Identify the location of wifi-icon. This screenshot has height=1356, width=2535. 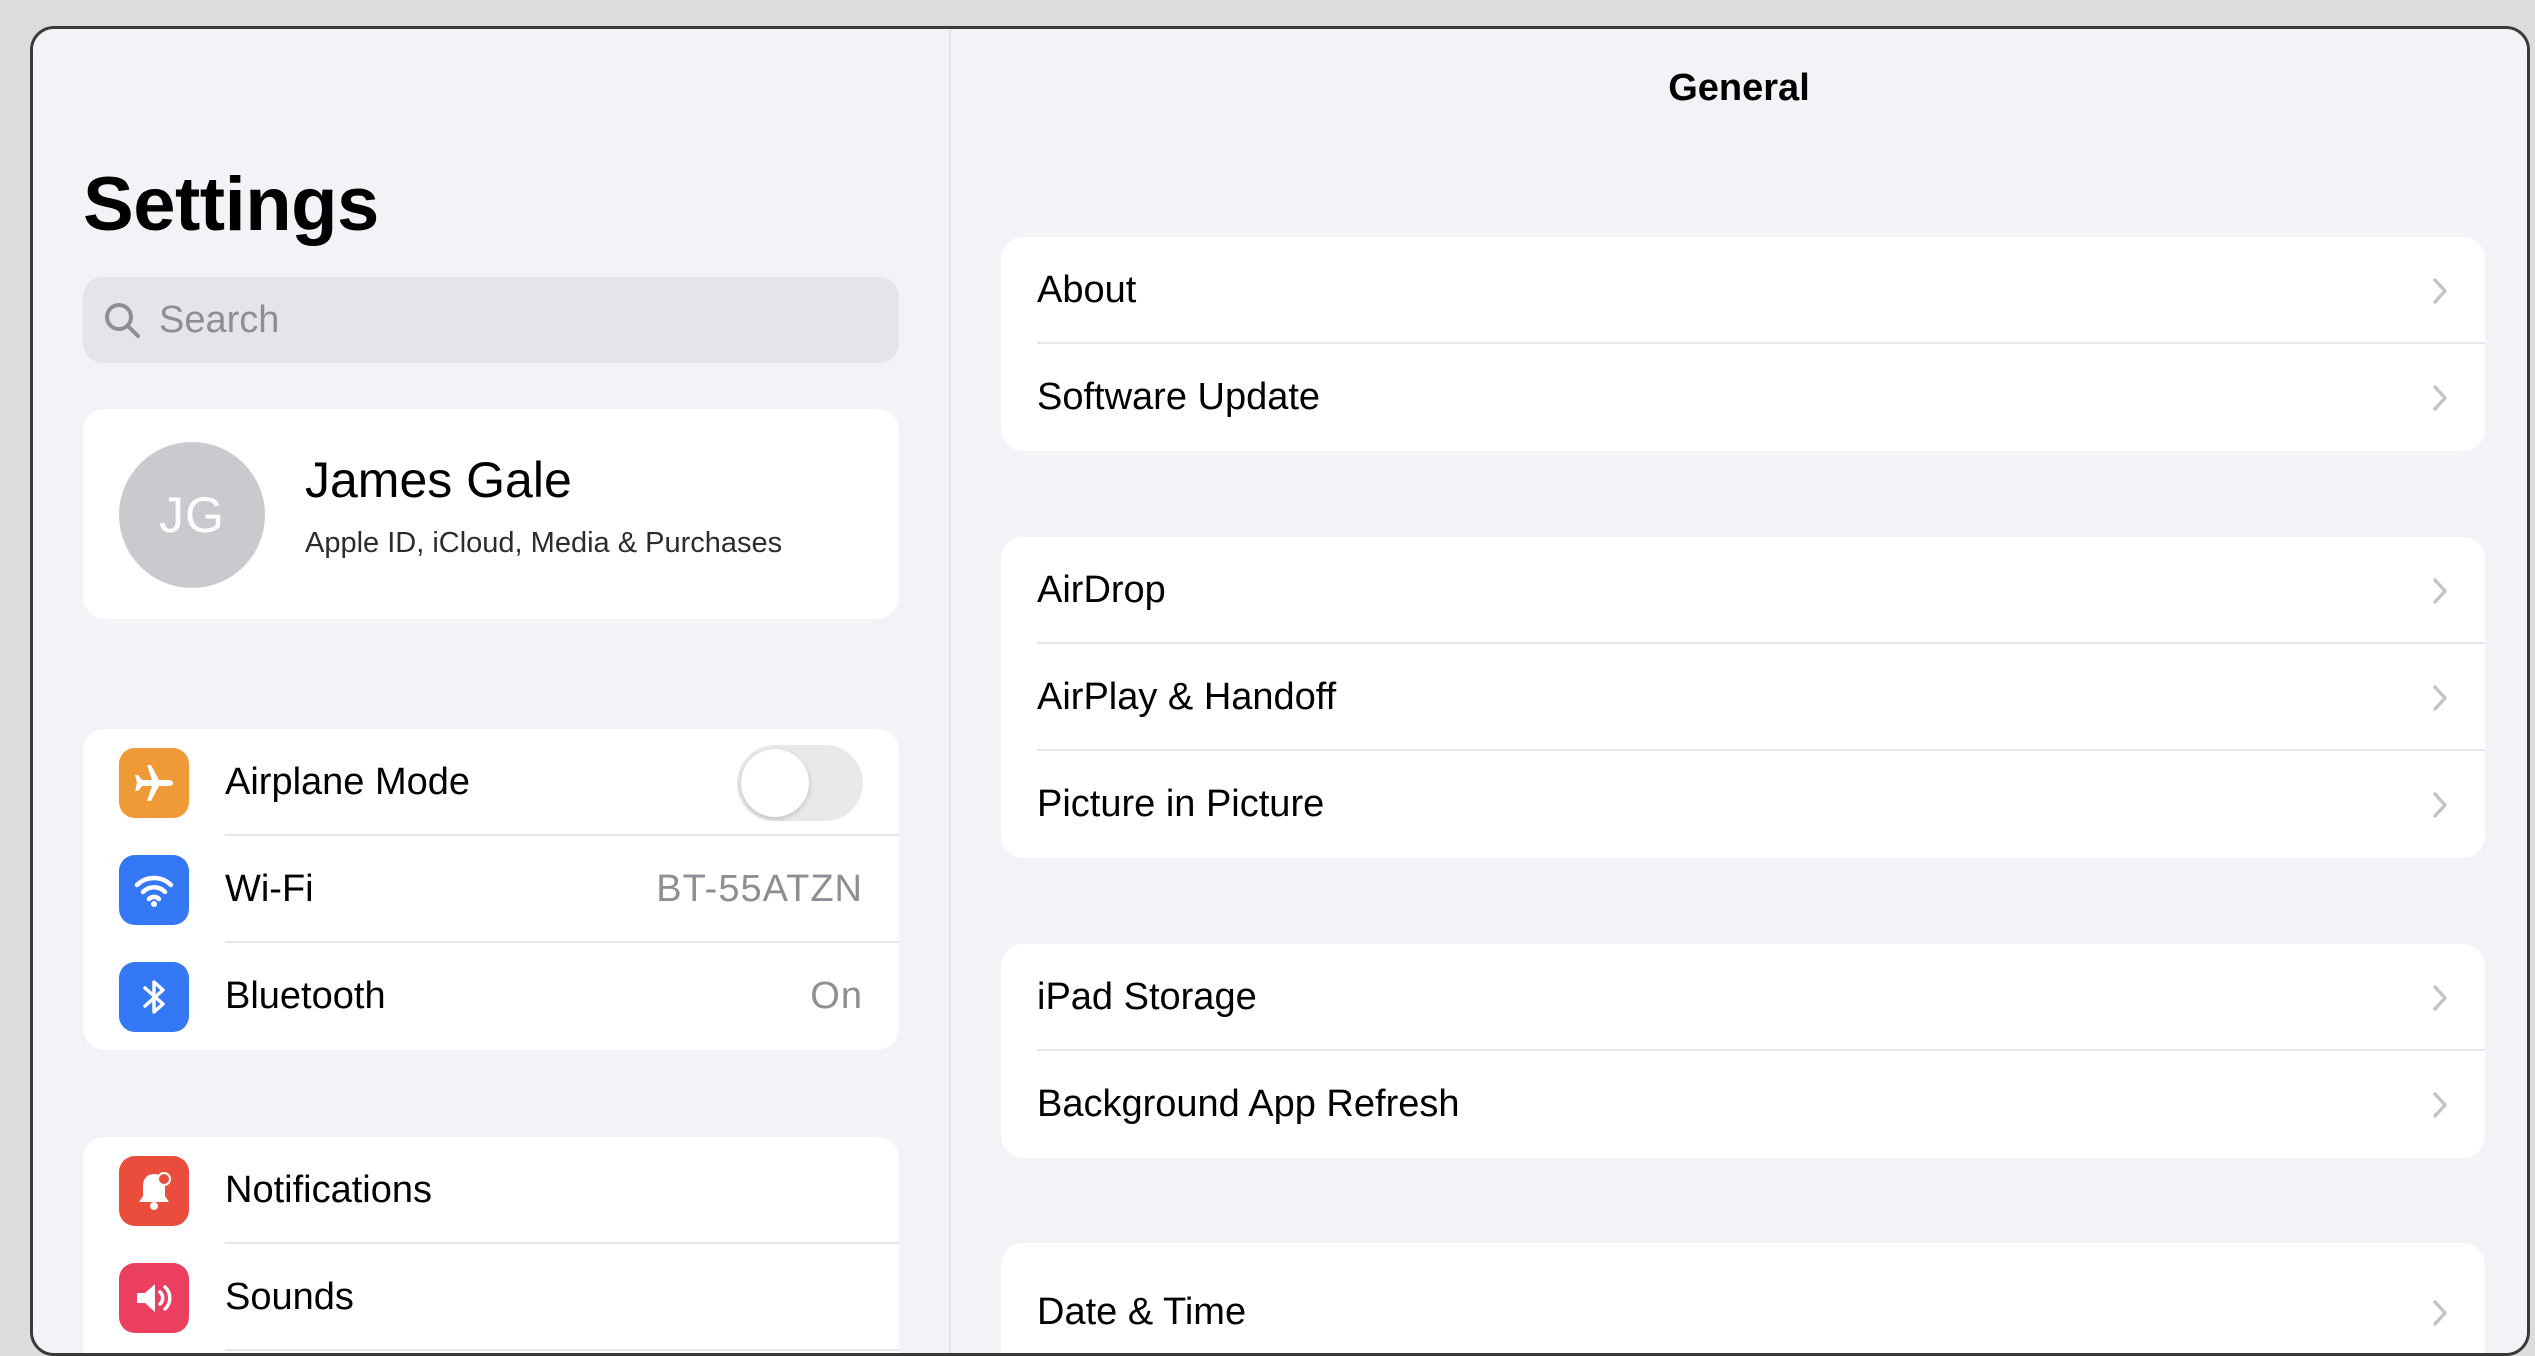
(154, 889).